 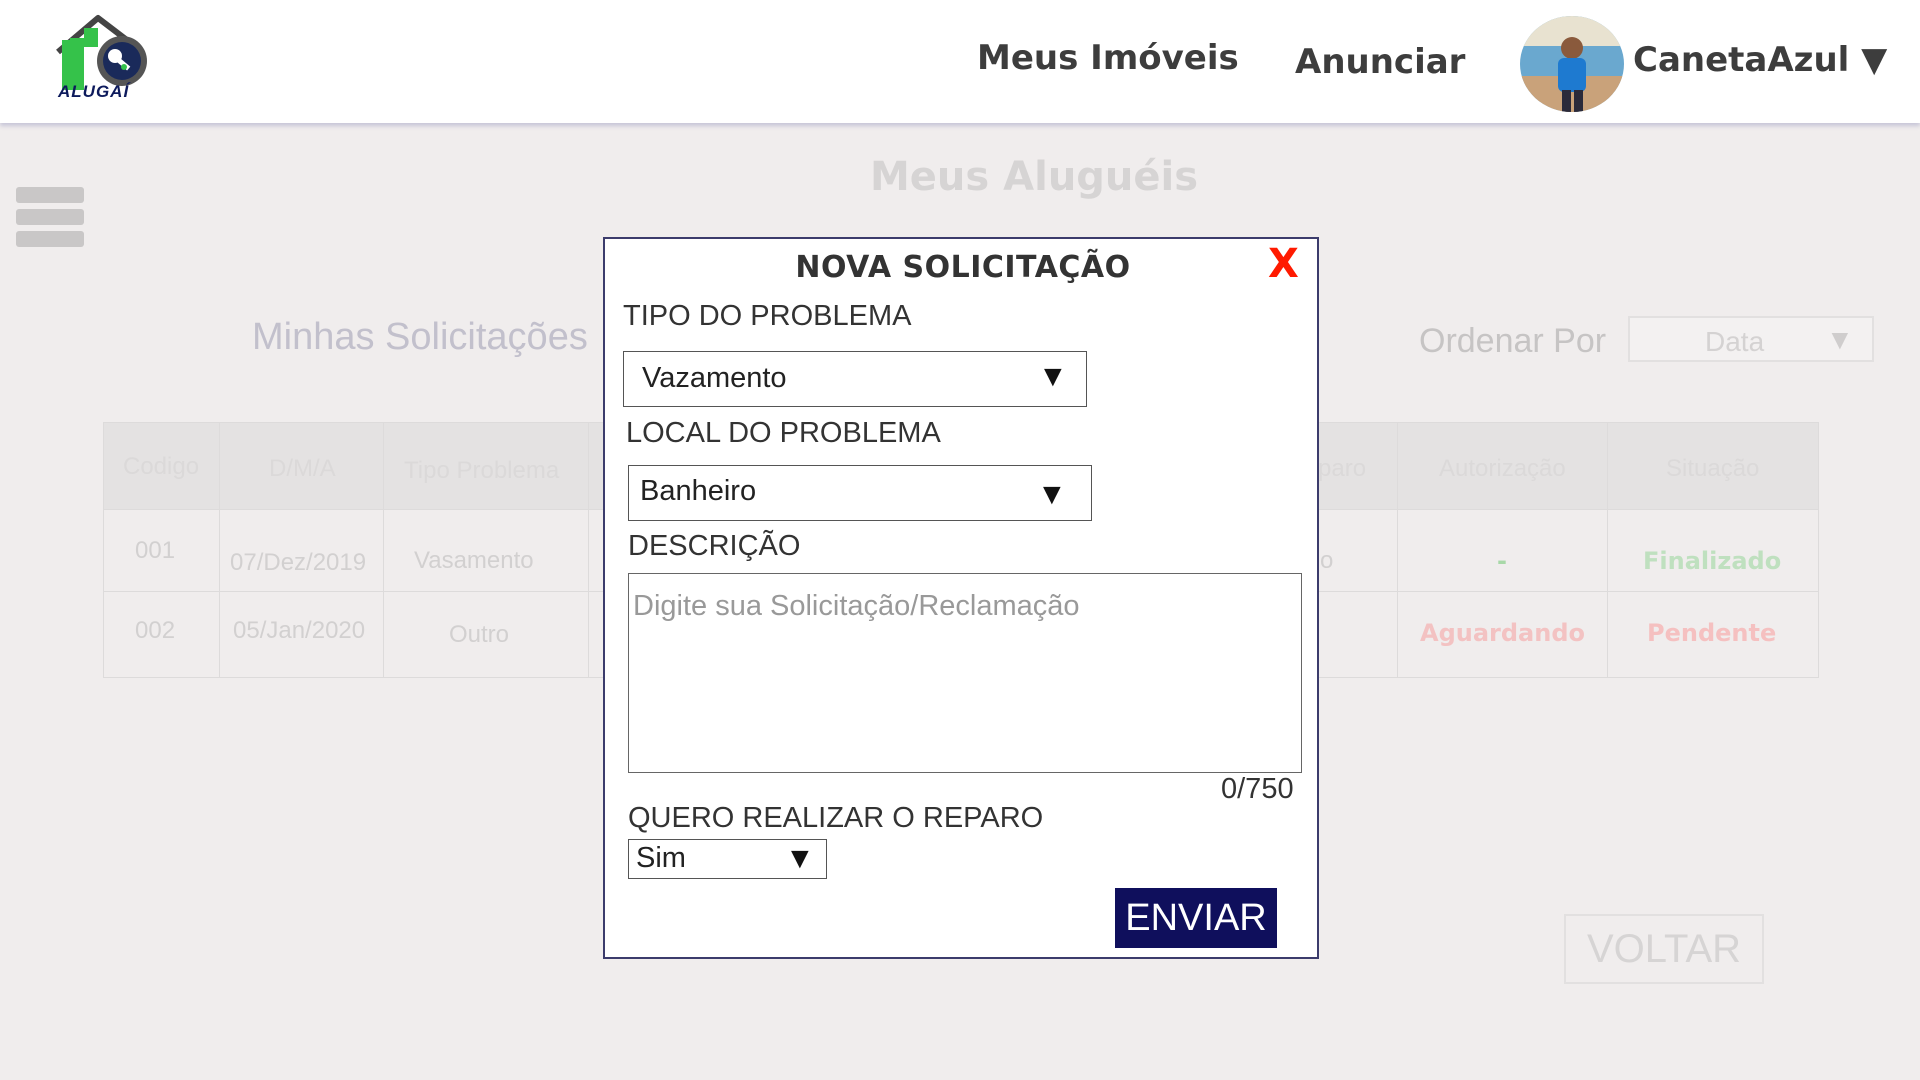 What do you see at coordinates (855, 379) in the screenshot?
I see `tipo-problema-select: Vazamento ▼` at bounding box center [855, 379].